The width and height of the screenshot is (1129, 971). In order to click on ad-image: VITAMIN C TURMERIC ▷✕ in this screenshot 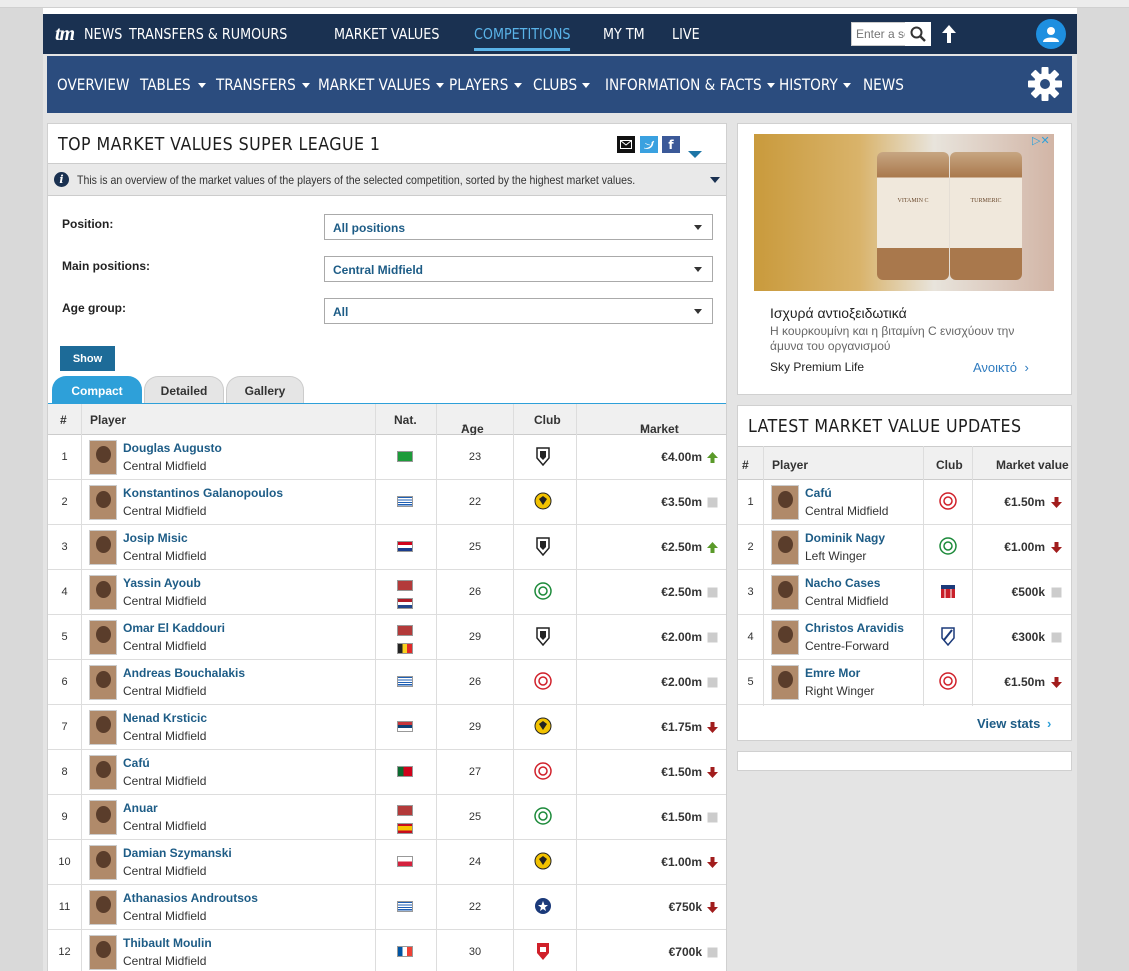, I will do `click(904, 212)`.